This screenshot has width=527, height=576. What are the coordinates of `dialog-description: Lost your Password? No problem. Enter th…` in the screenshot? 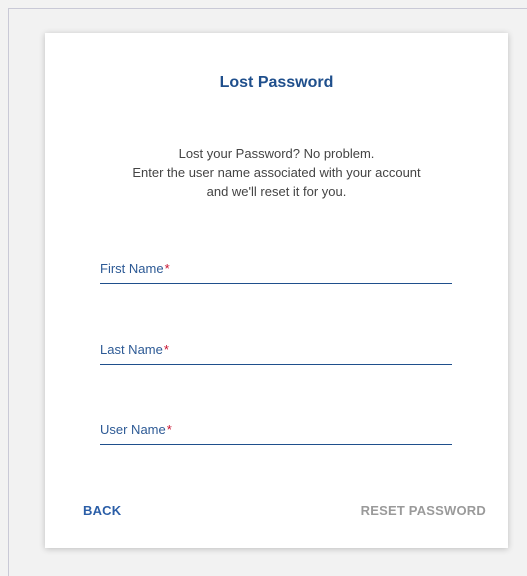 It's located at (276, 172).